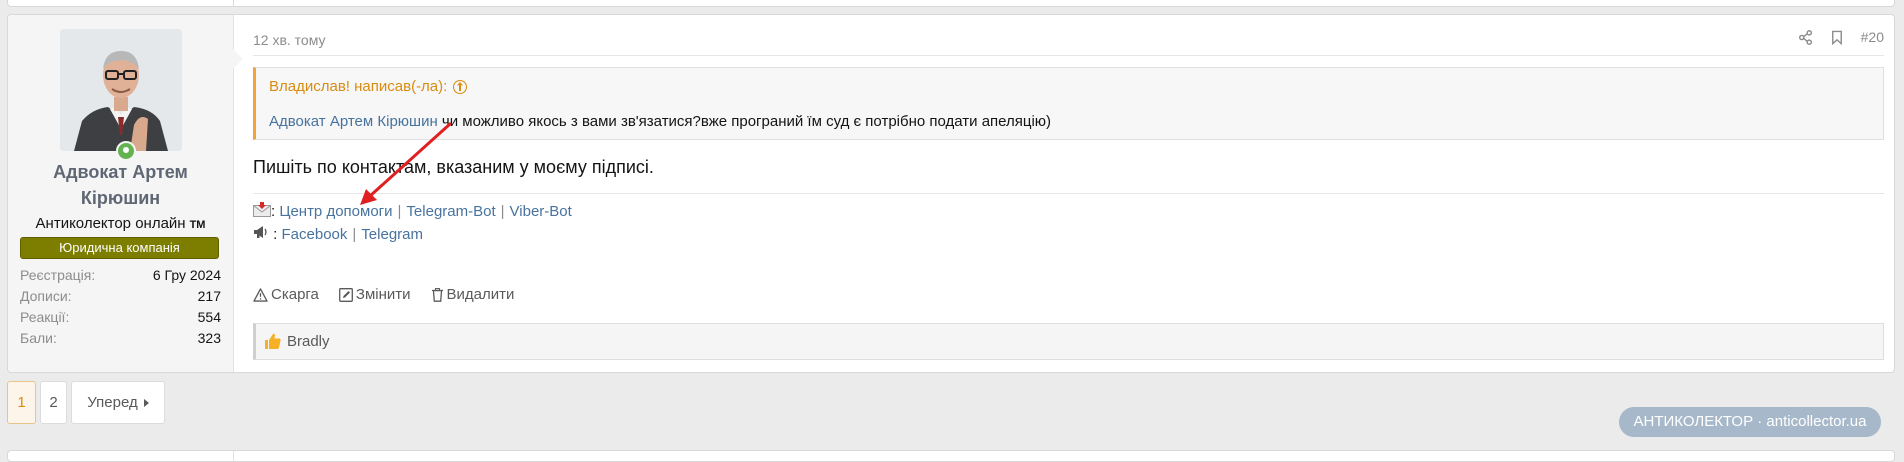 The image size is (1904, 462). I want to click on stat-label: Бали:, so click(38, 338).